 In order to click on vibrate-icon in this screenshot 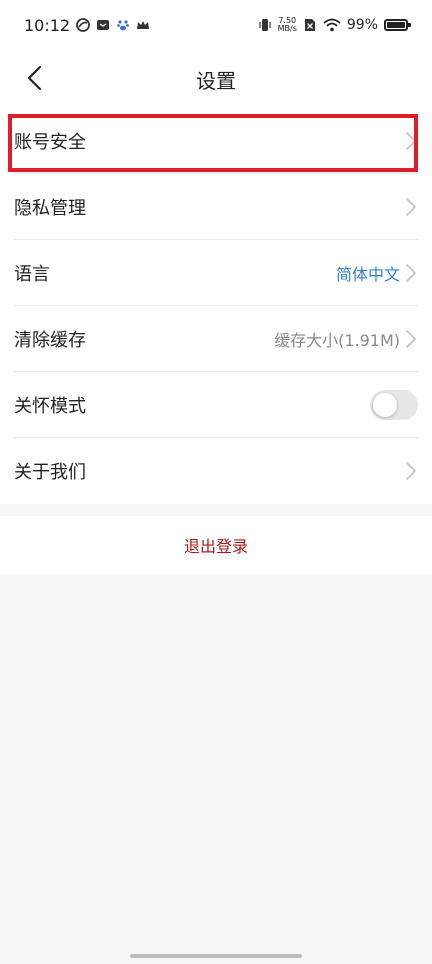, I will do `click(265, 25)`.